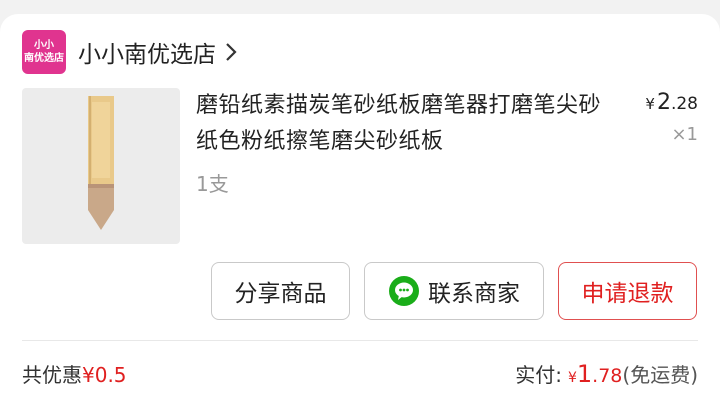  Describe the element at coordinates (650, 104) in the screenshot. I see `price-currency: ¥` at that location.